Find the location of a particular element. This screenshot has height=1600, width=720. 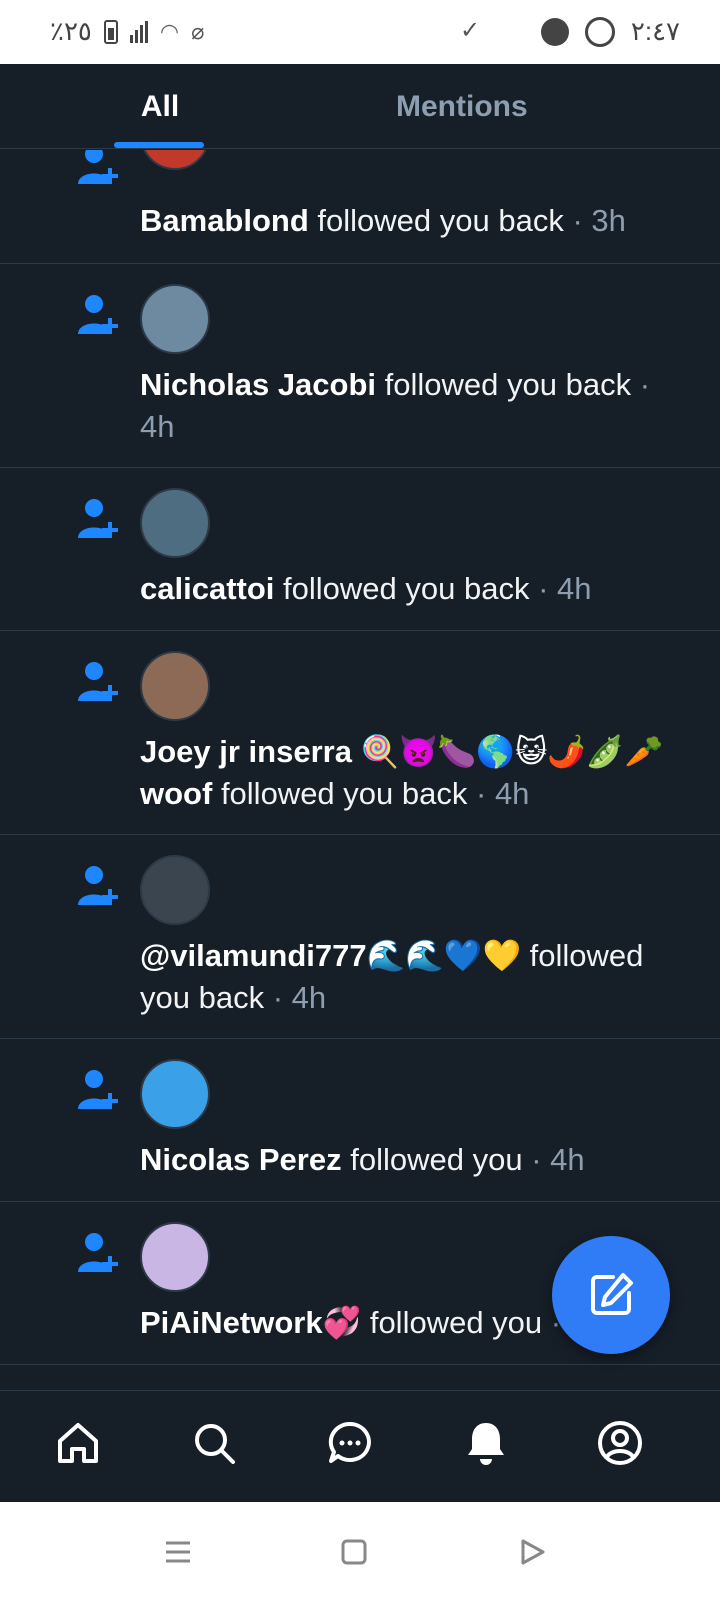

tab-all: All is located at coordinates (160, 106).